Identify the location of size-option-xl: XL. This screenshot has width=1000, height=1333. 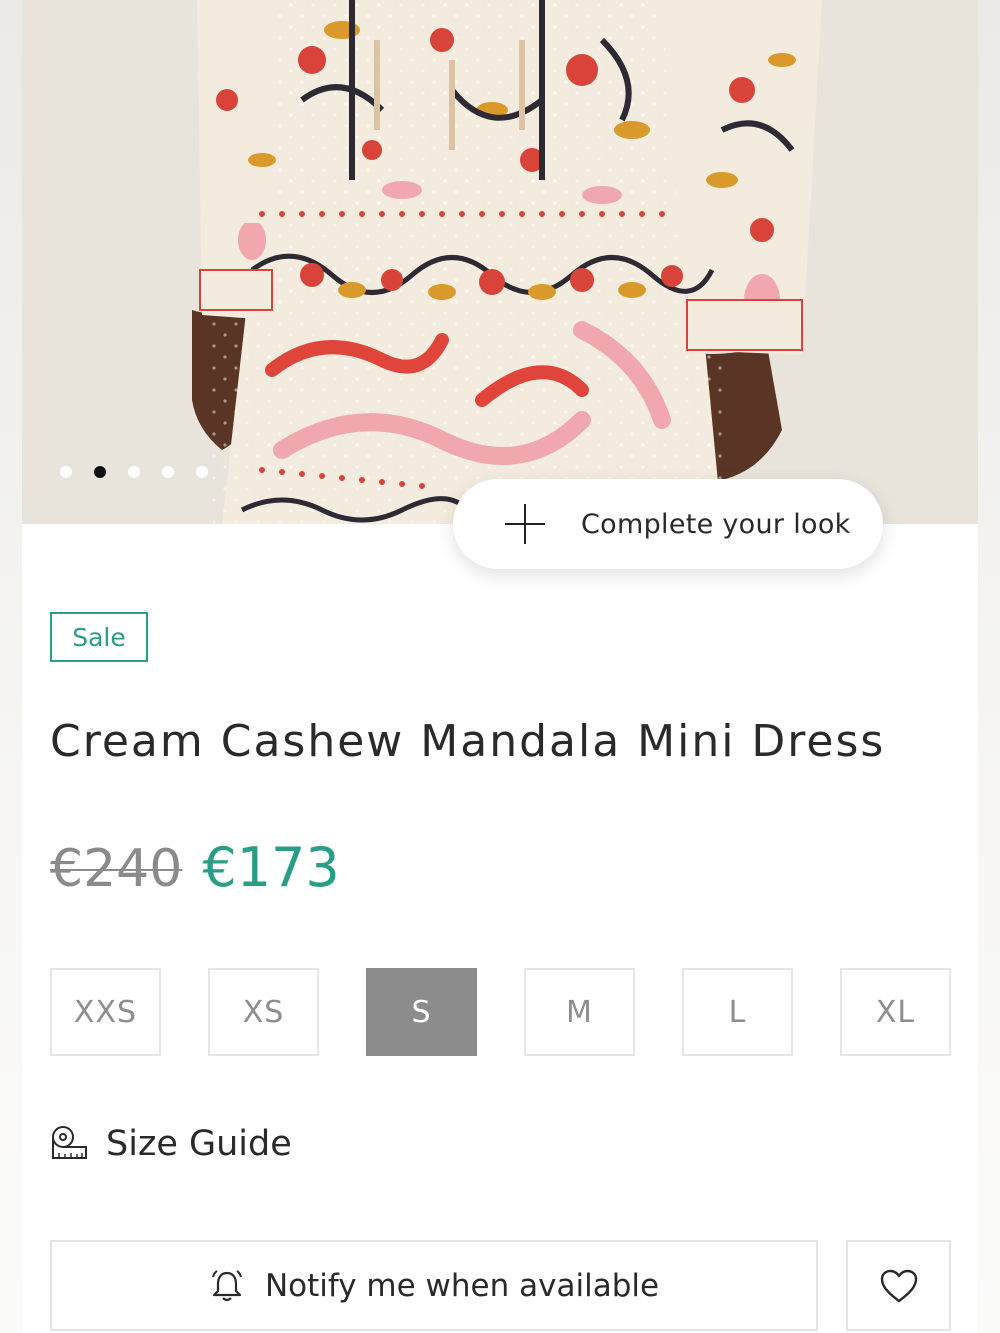
(895, 1012).